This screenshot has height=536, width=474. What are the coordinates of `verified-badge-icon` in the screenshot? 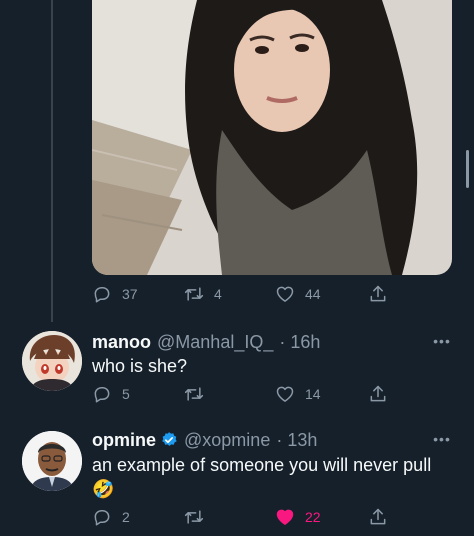 It's located at (169, 439).